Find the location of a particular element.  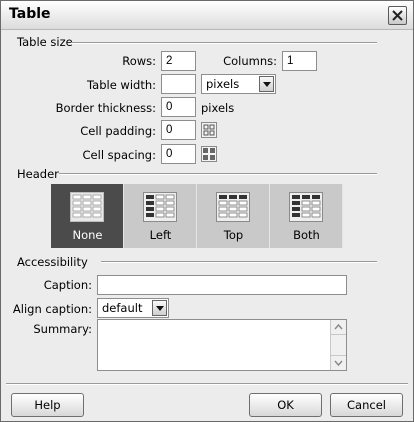

summary-scrollbar is located at coordinates (338, 345).